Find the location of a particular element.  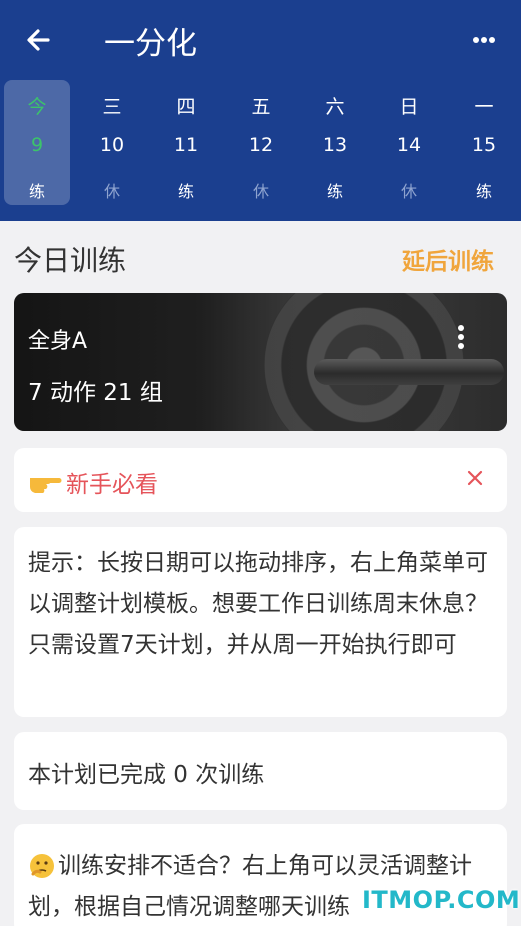

day-sunday: 日 14 休 is located at coordinates (409, 142).